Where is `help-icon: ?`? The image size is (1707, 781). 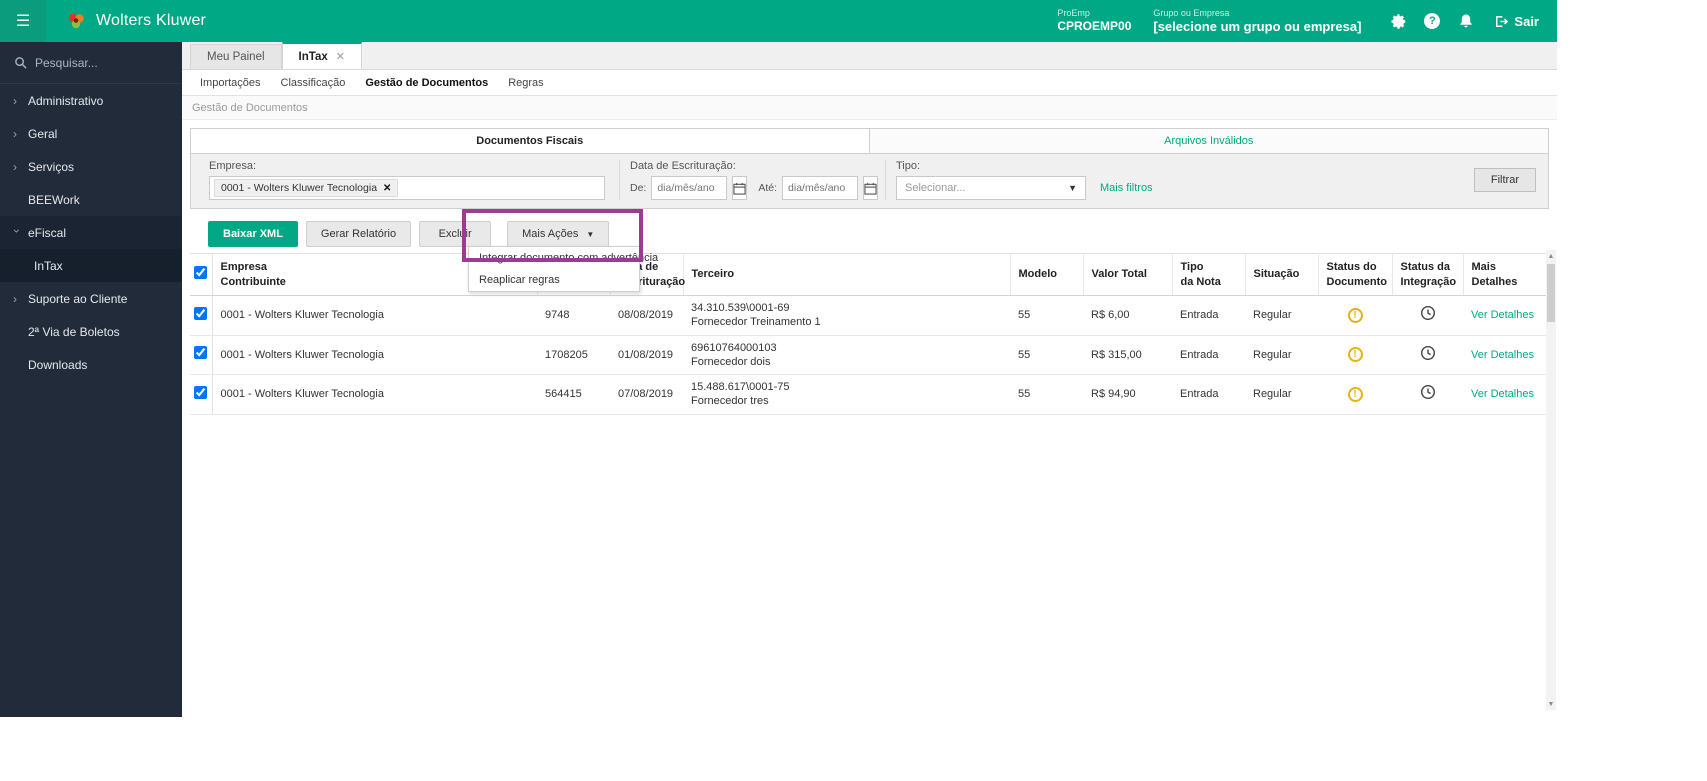 help-icon: ? is located at coordinates (1432, 21).